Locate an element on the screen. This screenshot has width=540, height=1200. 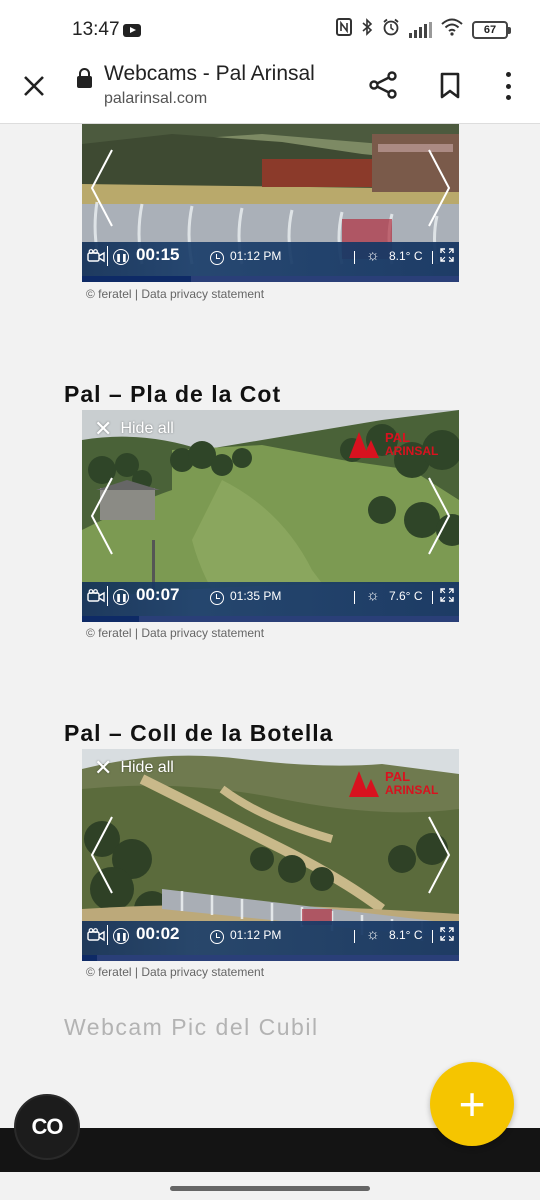
co-floating-button: CO is located at coordinates (47, 1127).